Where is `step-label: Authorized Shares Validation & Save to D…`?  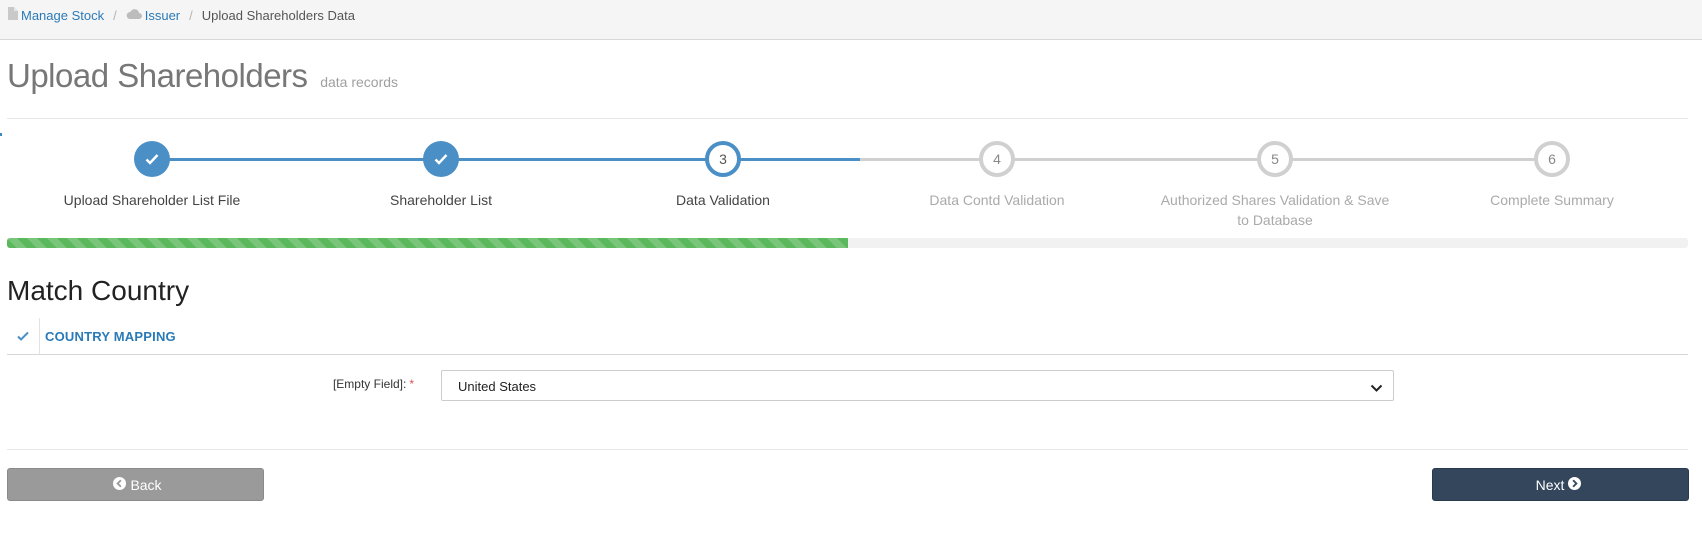
step-label: Authorized Shares Validation & Save to D… is located at coordinates (1275, 210).